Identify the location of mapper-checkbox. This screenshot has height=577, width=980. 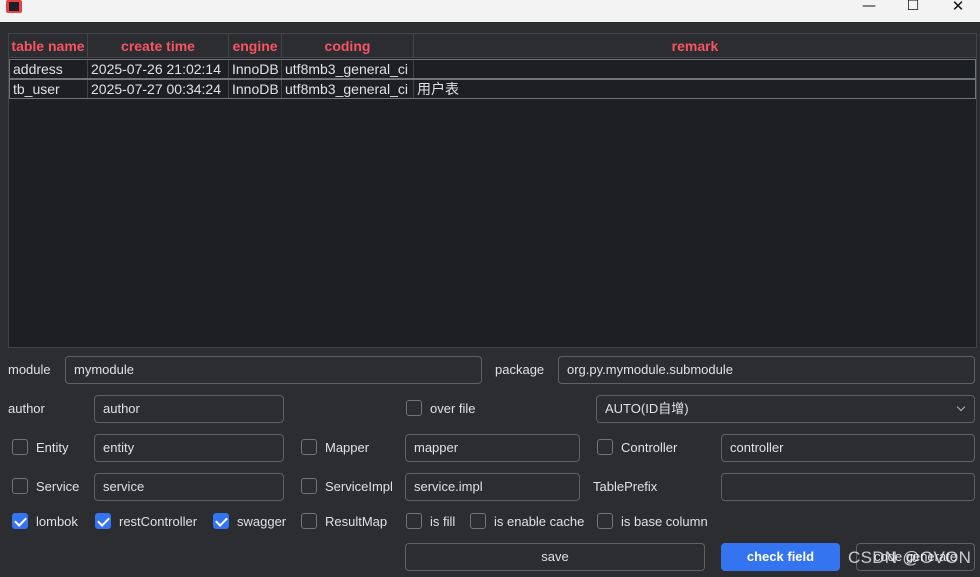
(309, 447).